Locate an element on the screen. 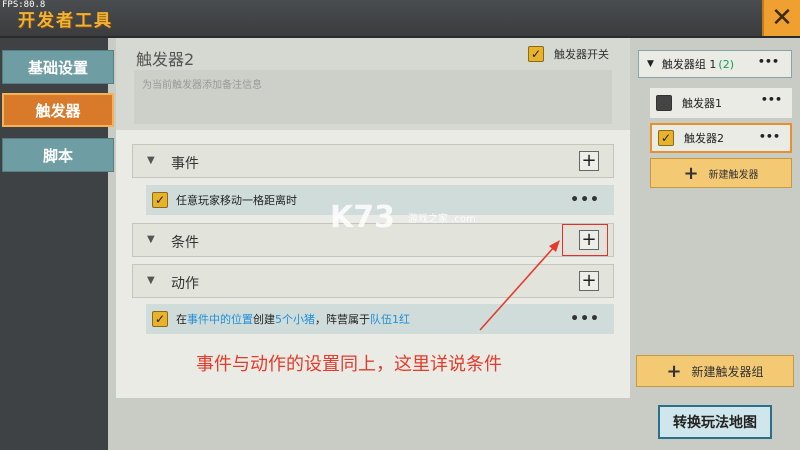 Image resolution: width=800 pixels, height=450 pixels. close-button: ✕ is located at coordinates (781, 18).